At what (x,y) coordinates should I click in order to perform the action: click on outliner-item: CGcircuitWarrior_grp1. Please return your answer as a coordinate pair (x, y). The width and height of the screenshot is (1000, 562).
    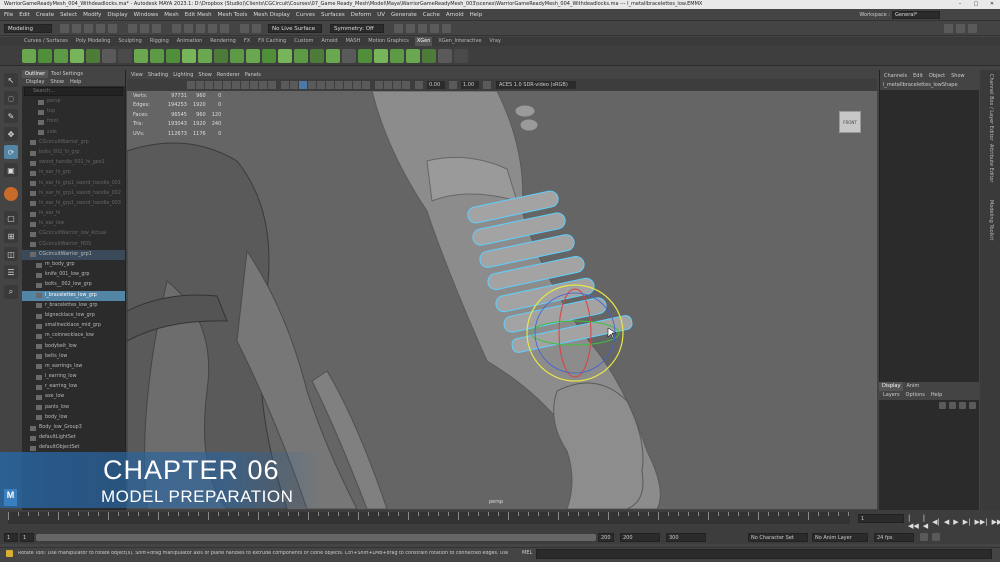
    Looking at the image, I should click on (73, 254).